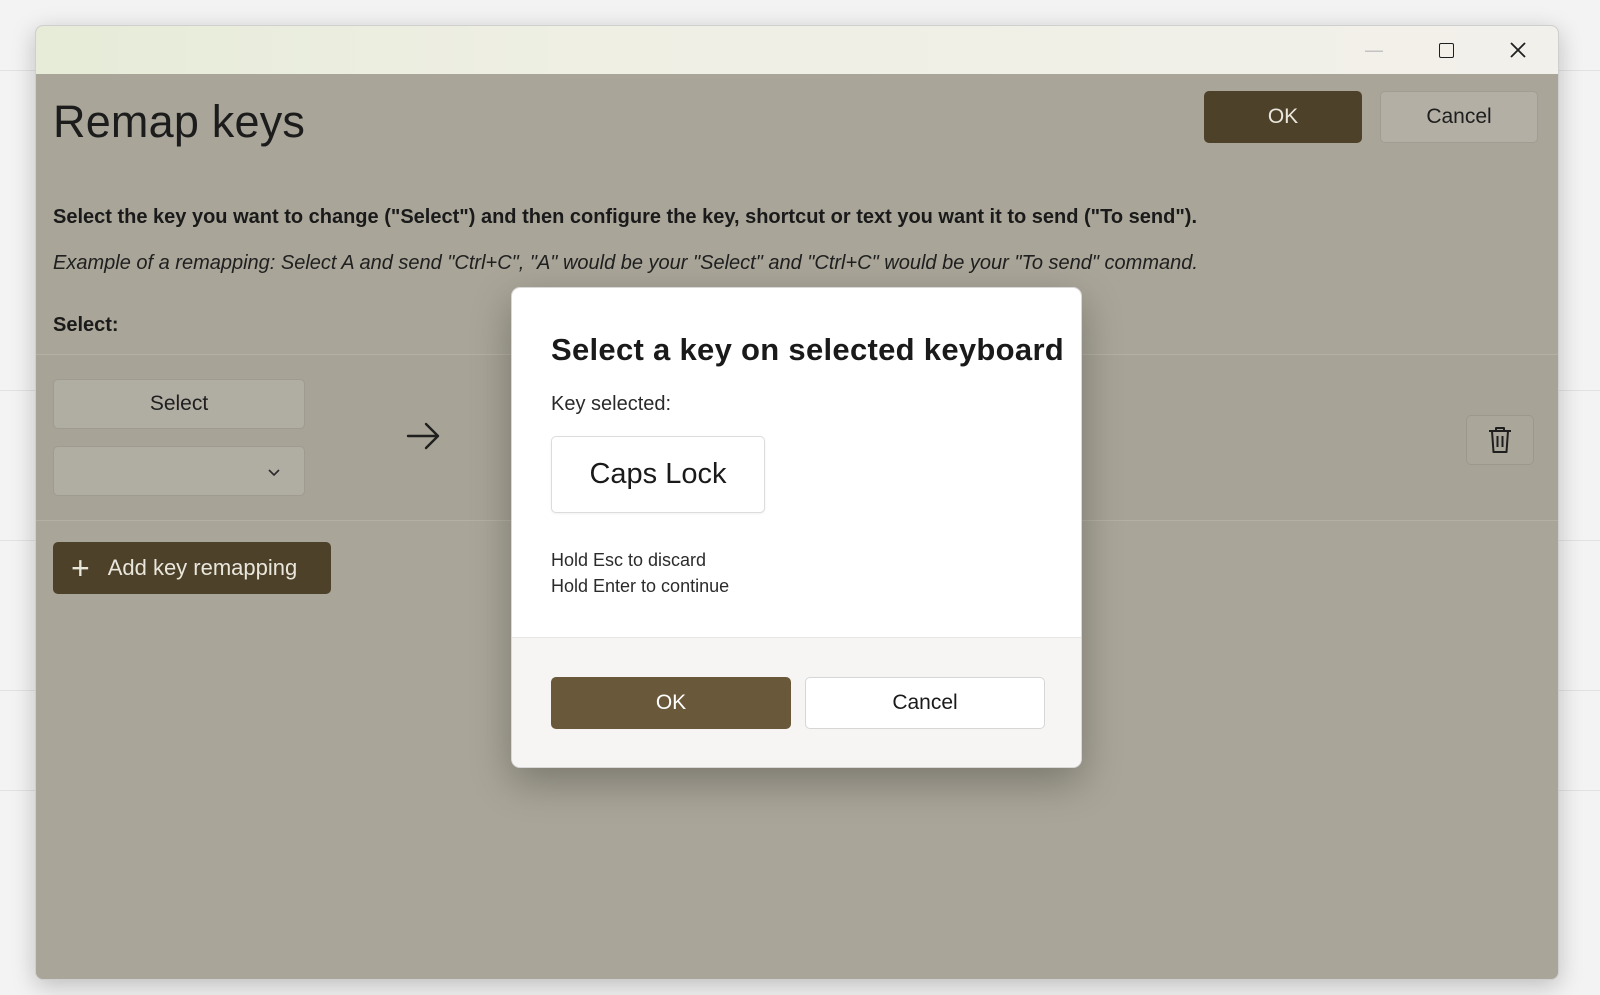  I want to click on plus-icon: +, so click(80, 568).